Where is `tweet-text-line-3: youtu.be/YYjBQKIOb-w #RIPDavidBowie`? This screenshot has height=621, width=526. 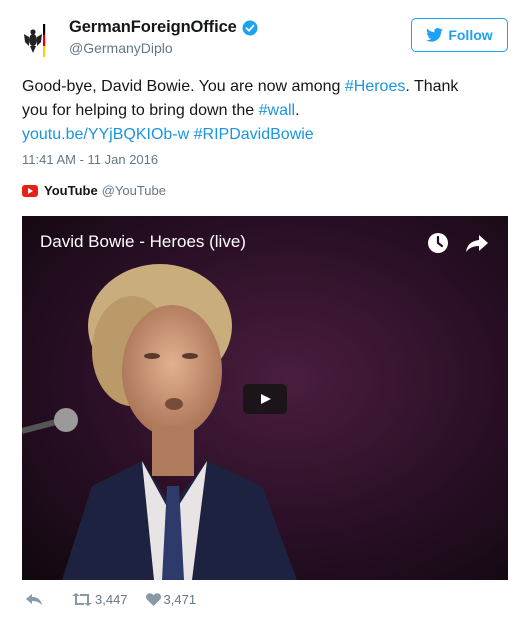
tweet-text-line-3: youtu.be/YYjBQKIOb-w #RIPDavidBowie is located at coordinates (168, 135).